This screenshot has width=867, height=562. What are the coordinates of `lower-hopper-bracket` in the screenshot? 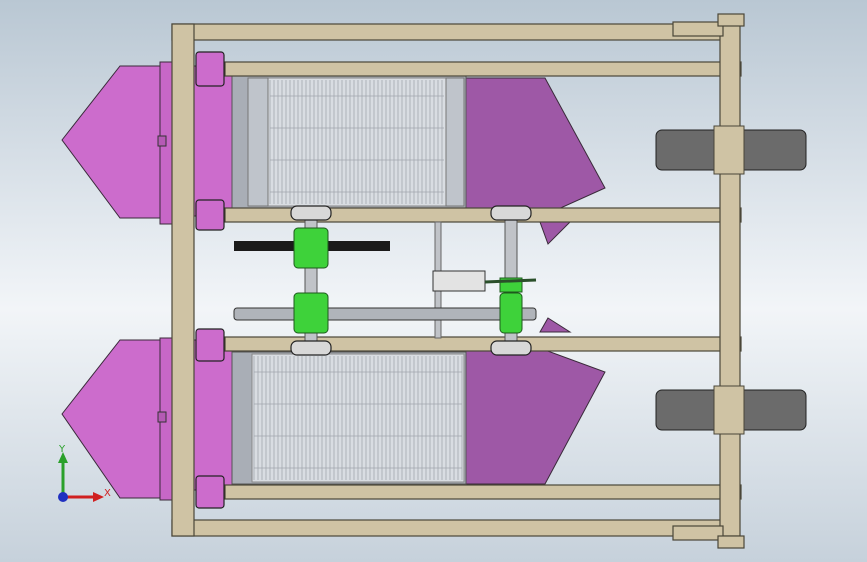 It's located at (162, 417).